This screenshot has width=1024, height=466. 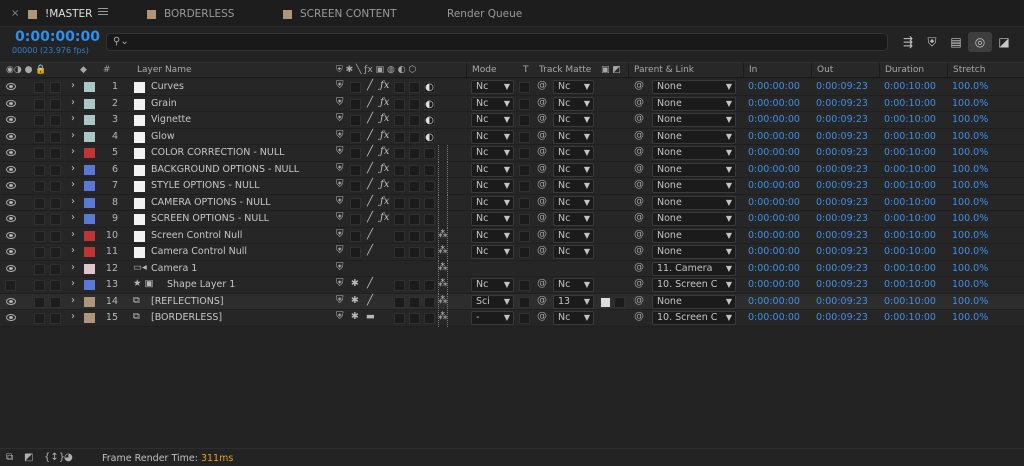 I want to click on layer-name: [REFLECTIONS], so click(x=187, y=301).